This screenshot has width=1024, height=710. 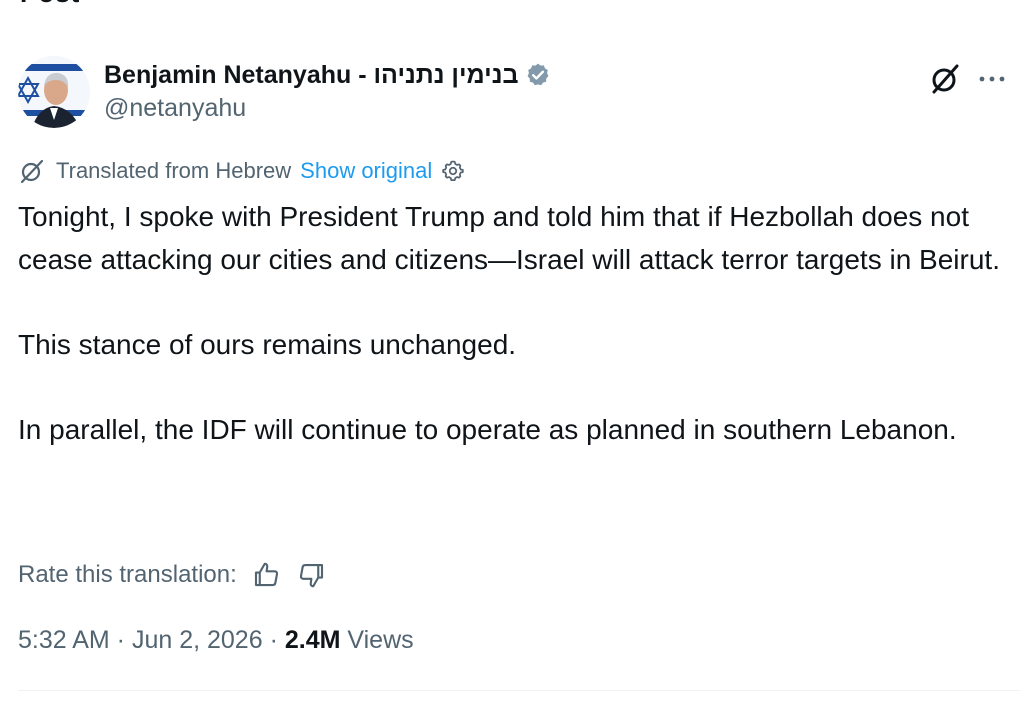 What do you see at coordinates (945, 79) in the screenshot?
I see `grok-icon` at bounding box center [945, 79].